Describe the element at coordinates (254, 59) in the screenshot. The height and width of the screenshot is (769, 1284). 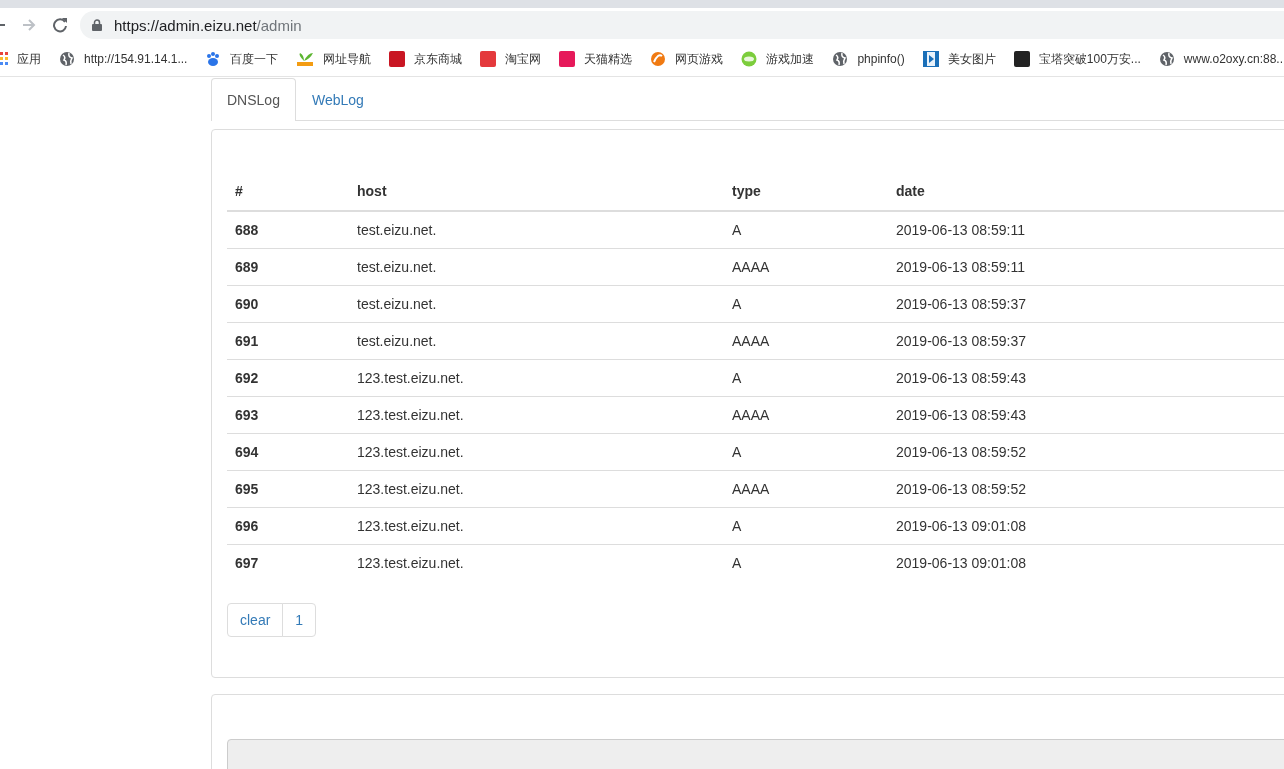
I see `bookmark-link: 百度一下` at that location.